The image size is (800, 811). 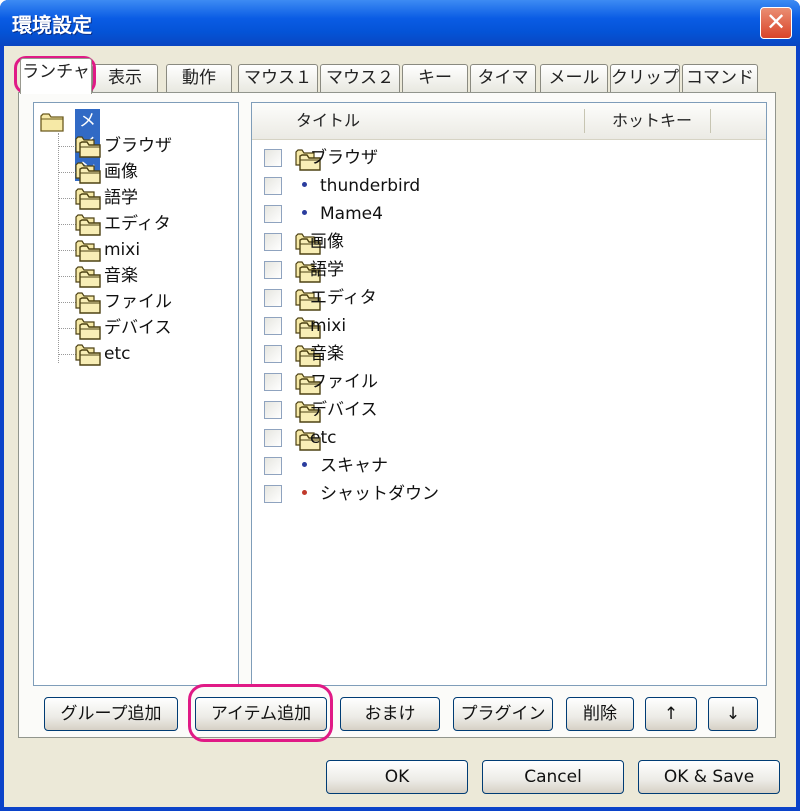 I want to click on title-bar: 環境設定 ✕, so click(x=400, y=23).